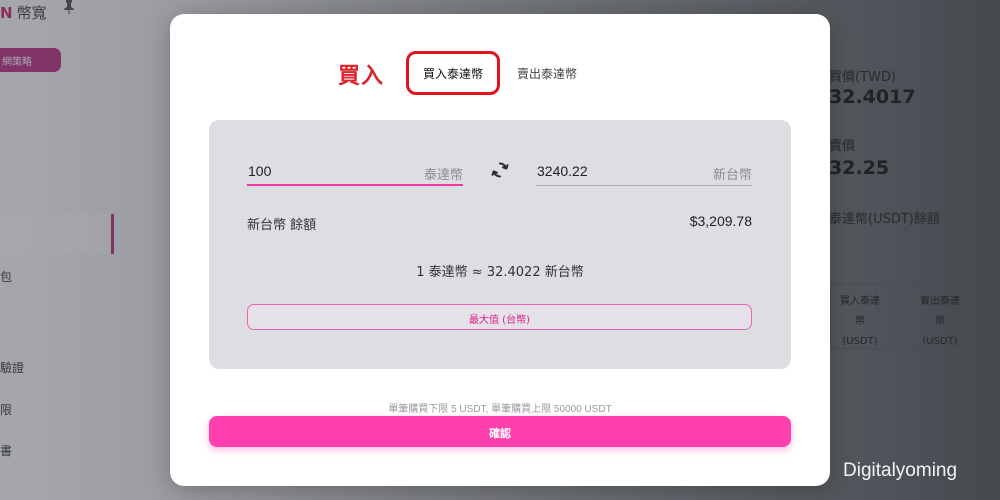 This screenshot has width=1000, height=500. I want to click on exchange-rate: 1 泰達幣 ≈ 32.4022 新台幣, so click(500, 272).